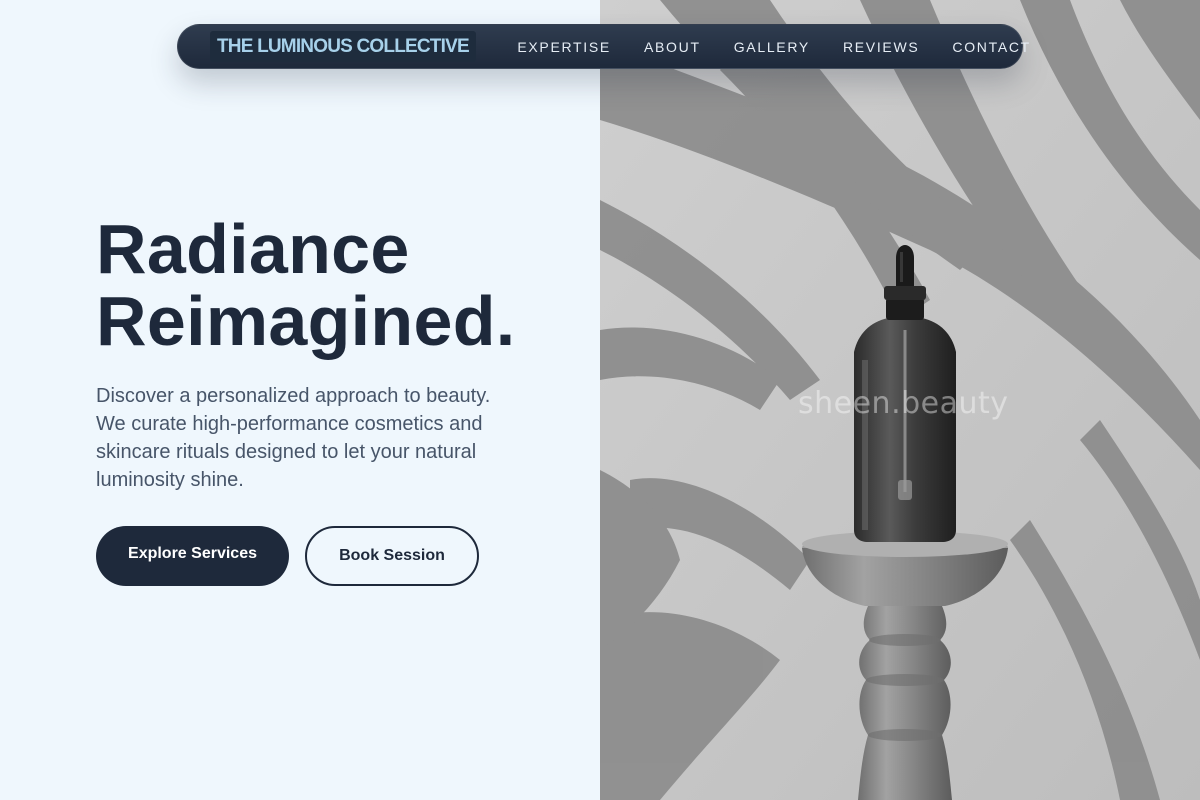 This screenshot has width=1200, height=800. I want to click on hero-title-line-2: Reimagined., so click(306, 321).